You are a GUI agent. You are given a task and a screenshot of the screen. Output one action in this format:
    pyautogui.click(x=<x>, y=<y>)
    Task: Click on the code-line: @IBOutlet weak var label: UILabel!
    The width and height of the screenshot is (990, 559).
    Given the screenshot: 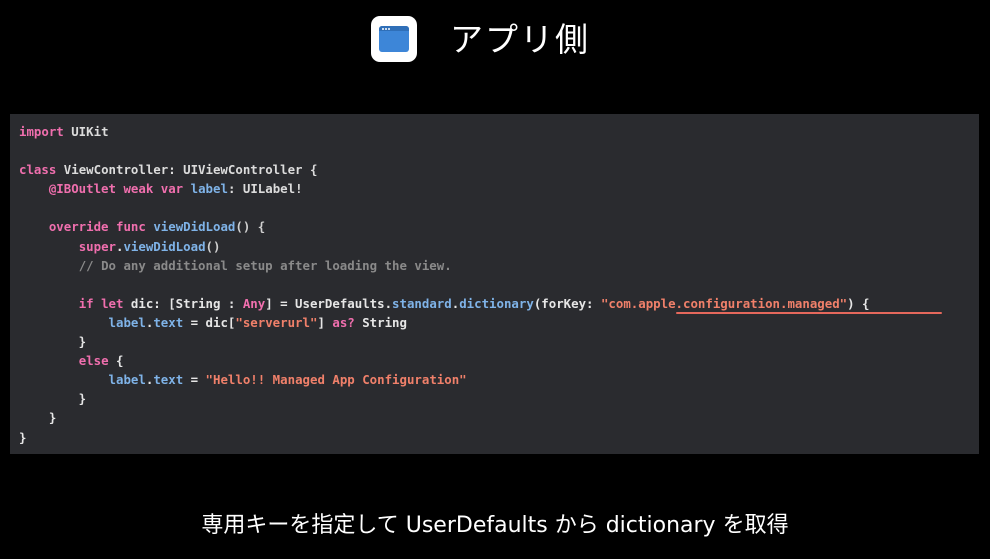 What is the action you would take?
    pyautogui.click(x=444, y=188)
    